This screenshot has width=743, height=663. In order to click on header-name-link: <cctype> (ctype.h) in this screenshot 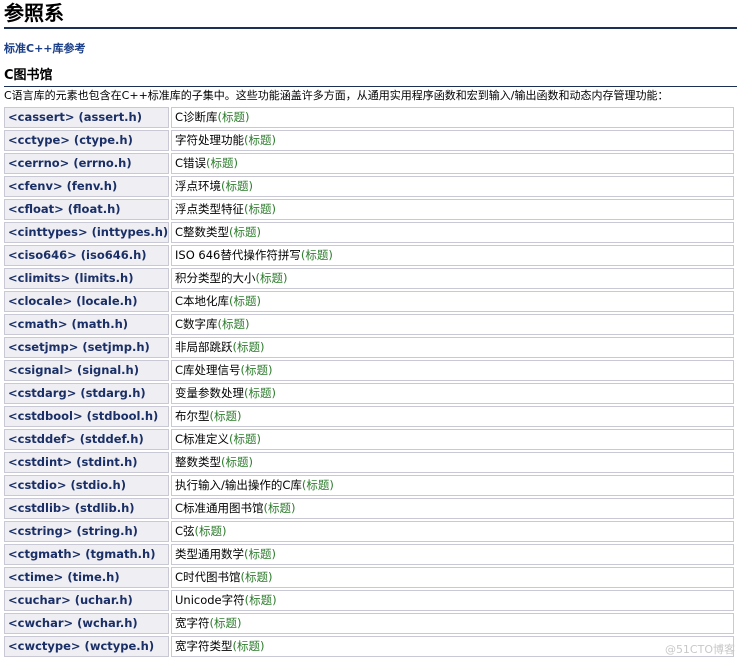, I will do `click(86, 140)`.